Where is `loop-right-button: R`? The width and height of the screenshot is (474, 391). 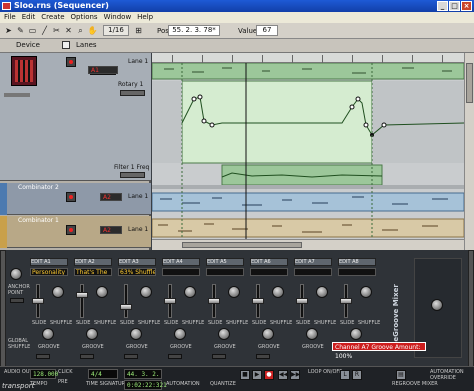 loop-right-button: R is located at coordinates (357, 375).